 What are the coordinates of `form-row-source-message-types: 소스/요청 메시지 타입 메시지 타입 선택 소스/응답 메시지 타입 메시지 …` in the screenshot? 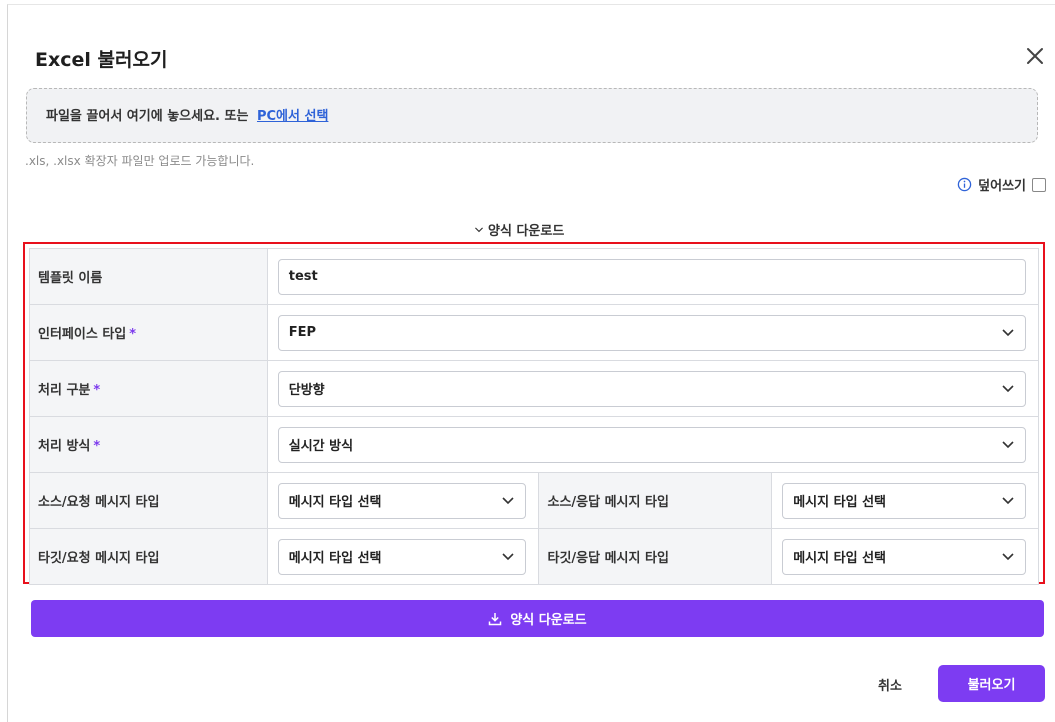 It's located at (534, 500).